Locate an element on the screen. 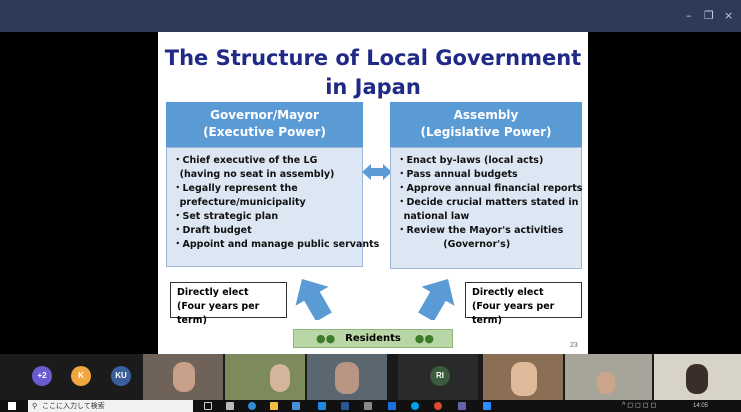 The width and height of the screenshot is (741, 412). left-elect-box: Directly elect (Four years per term) is located at coordinates (228, 304).